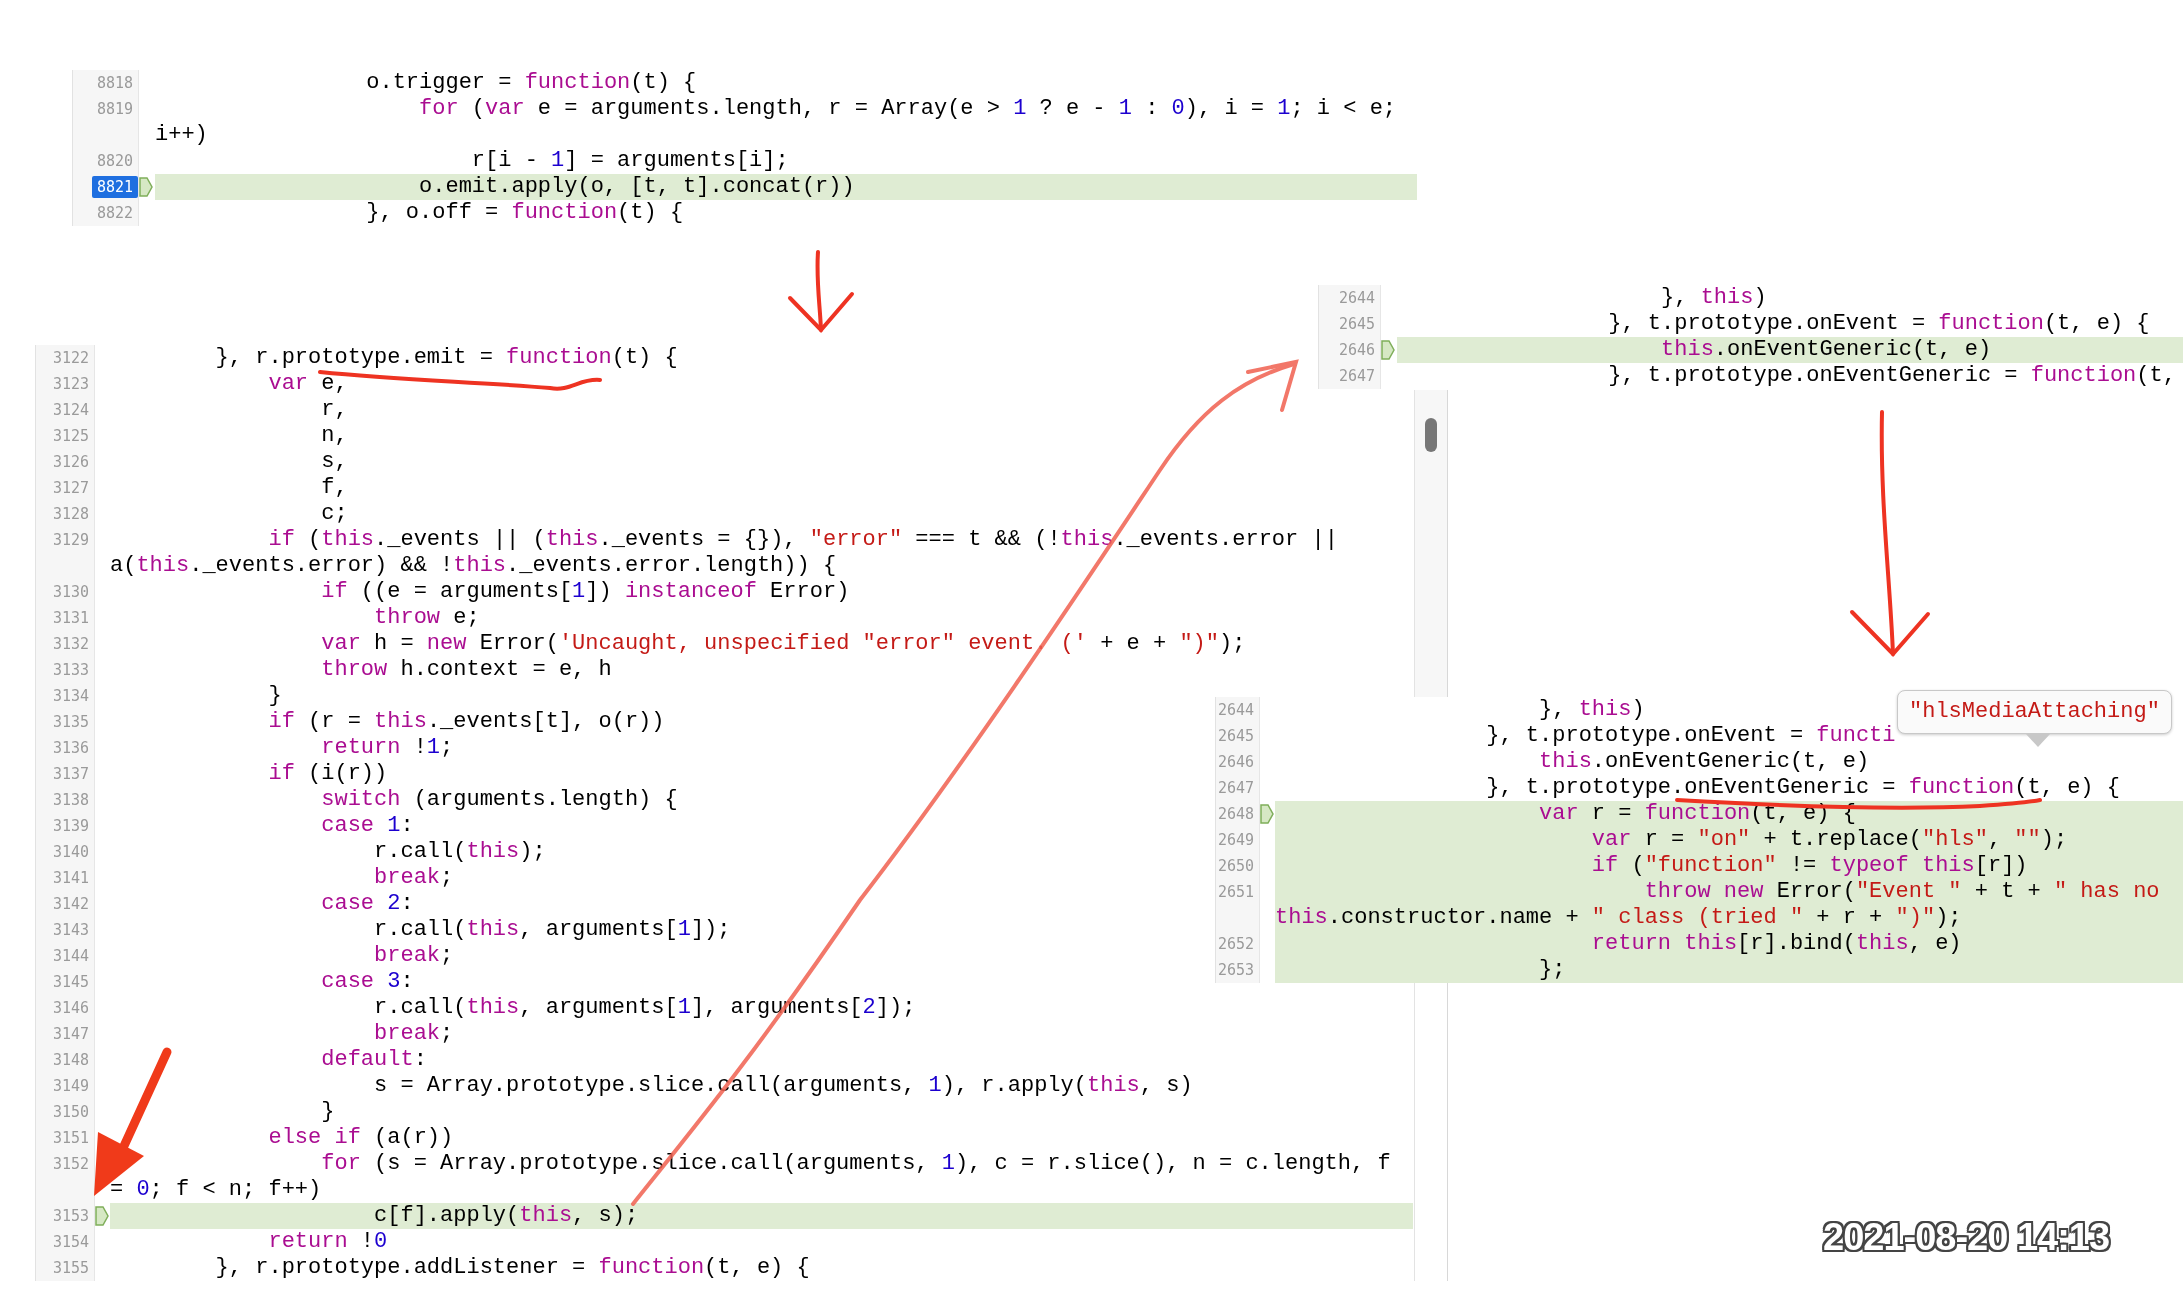  What do you see at coordinates (70, 410) in the screenshot?
I see `line-number: 3124` at bounding box center [70, 410].